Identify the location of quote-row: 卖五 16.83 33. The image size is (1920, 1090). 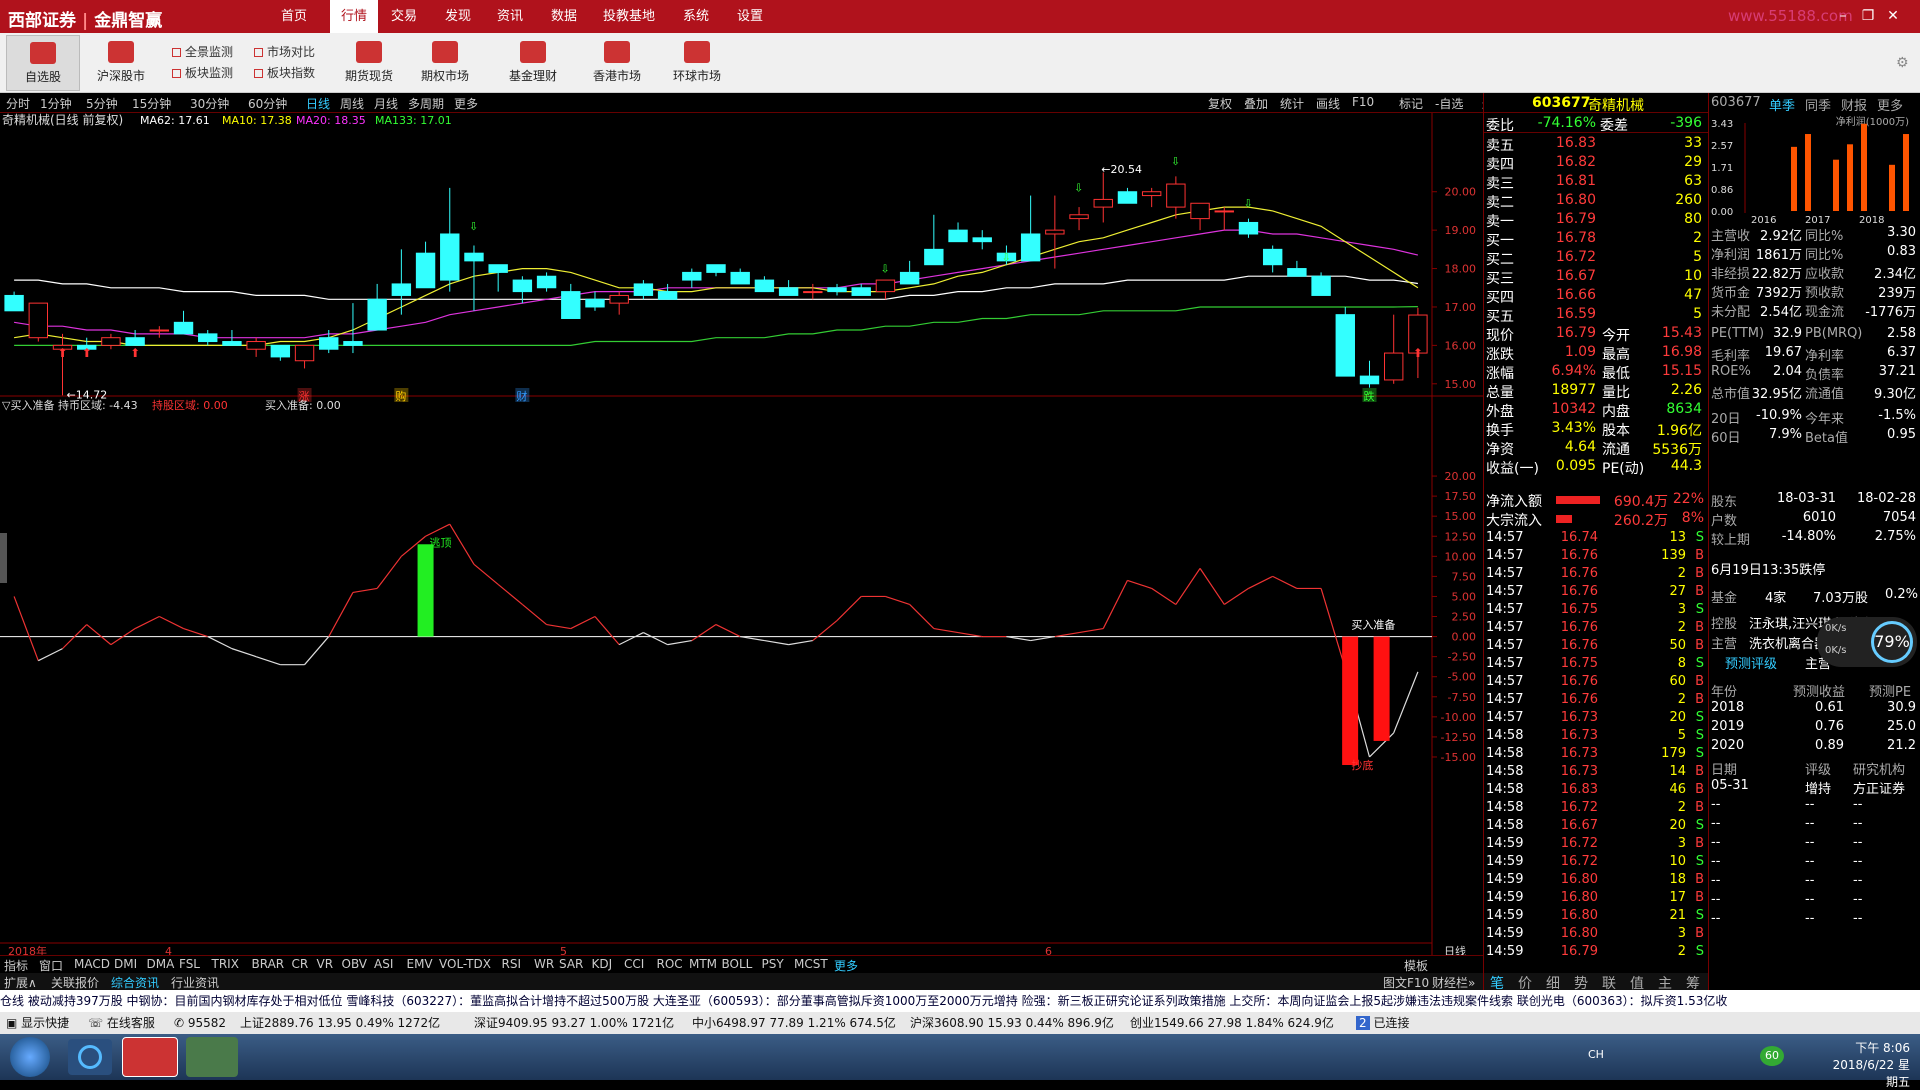
(1596, 144).